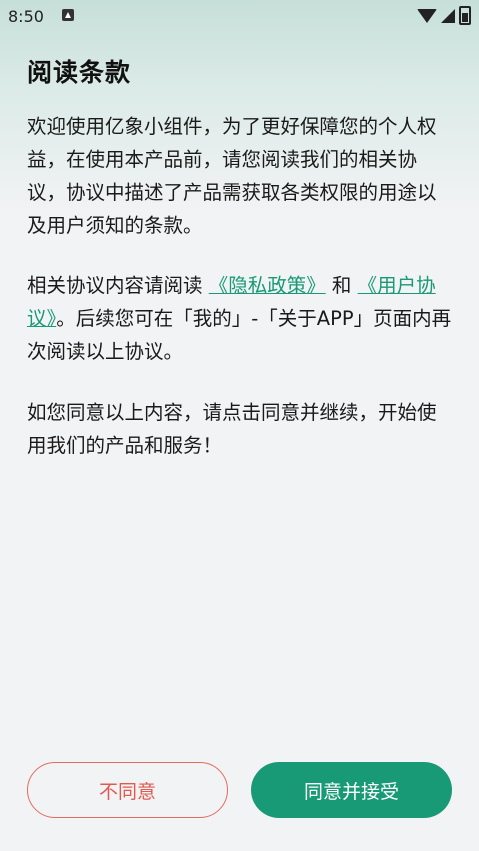 Image resolution: width=479 pixels, height=851 pixels. I want to click on accept-button: 同意并接受, so click(351, 790).